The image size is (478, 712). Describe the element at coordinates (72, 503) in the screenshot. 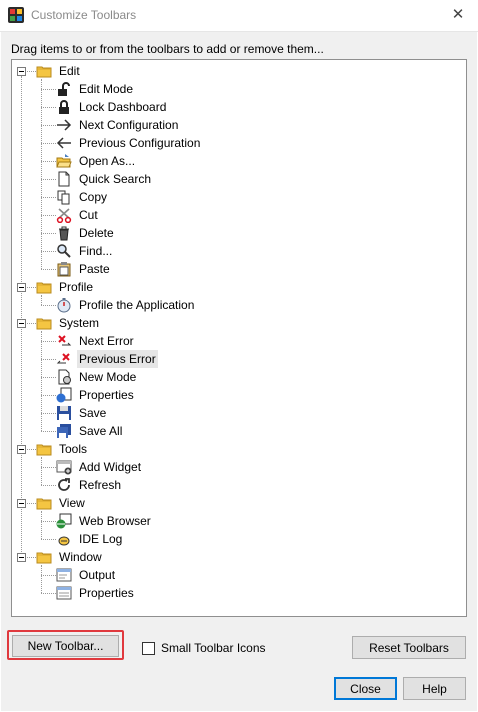

I see `tree-category-label: View` at that location.